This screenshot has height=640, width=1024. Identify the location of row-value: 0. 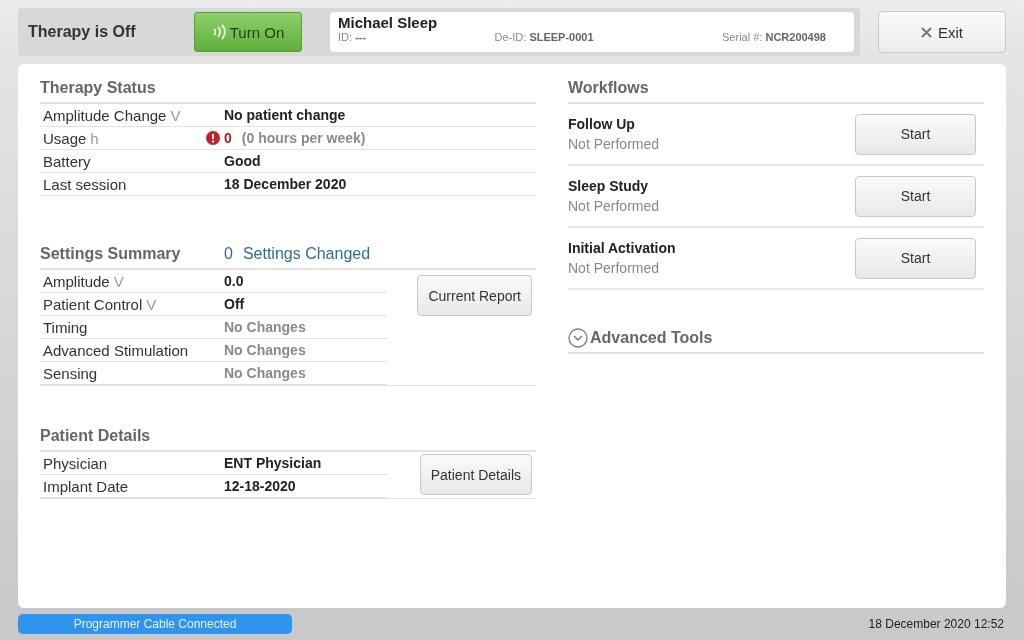
(228, 138).